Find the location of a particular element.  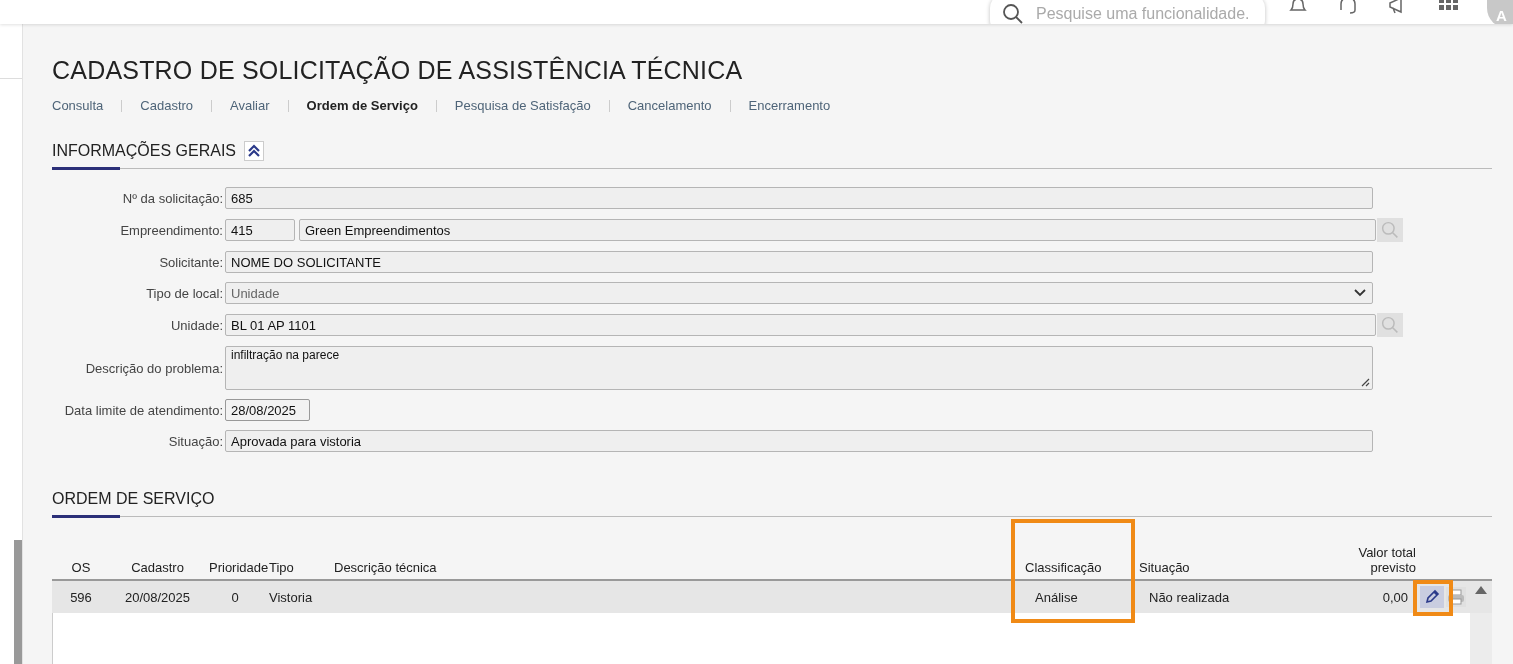

table-cell-text: 0 is located at coordinates (235, 597).